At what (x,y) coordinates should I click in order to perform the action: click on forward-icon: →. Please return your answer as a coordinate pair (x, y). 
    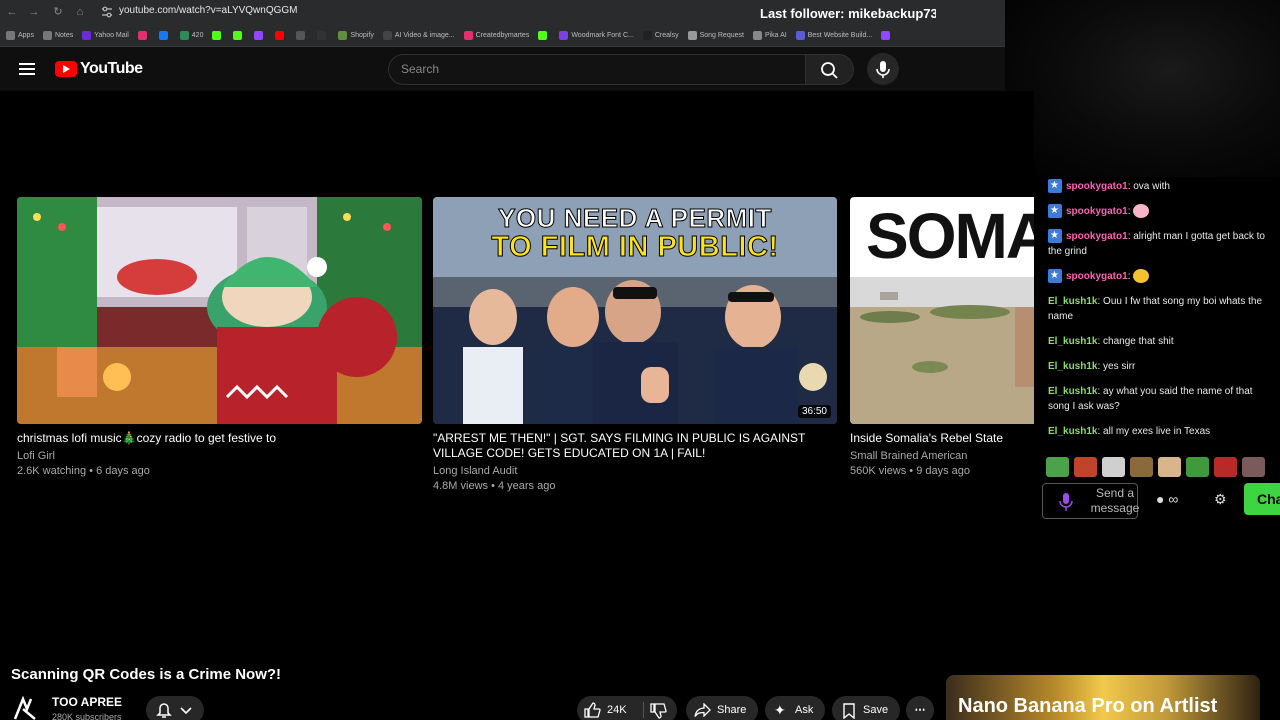
    Looking at the image, I should click on (34, 12).